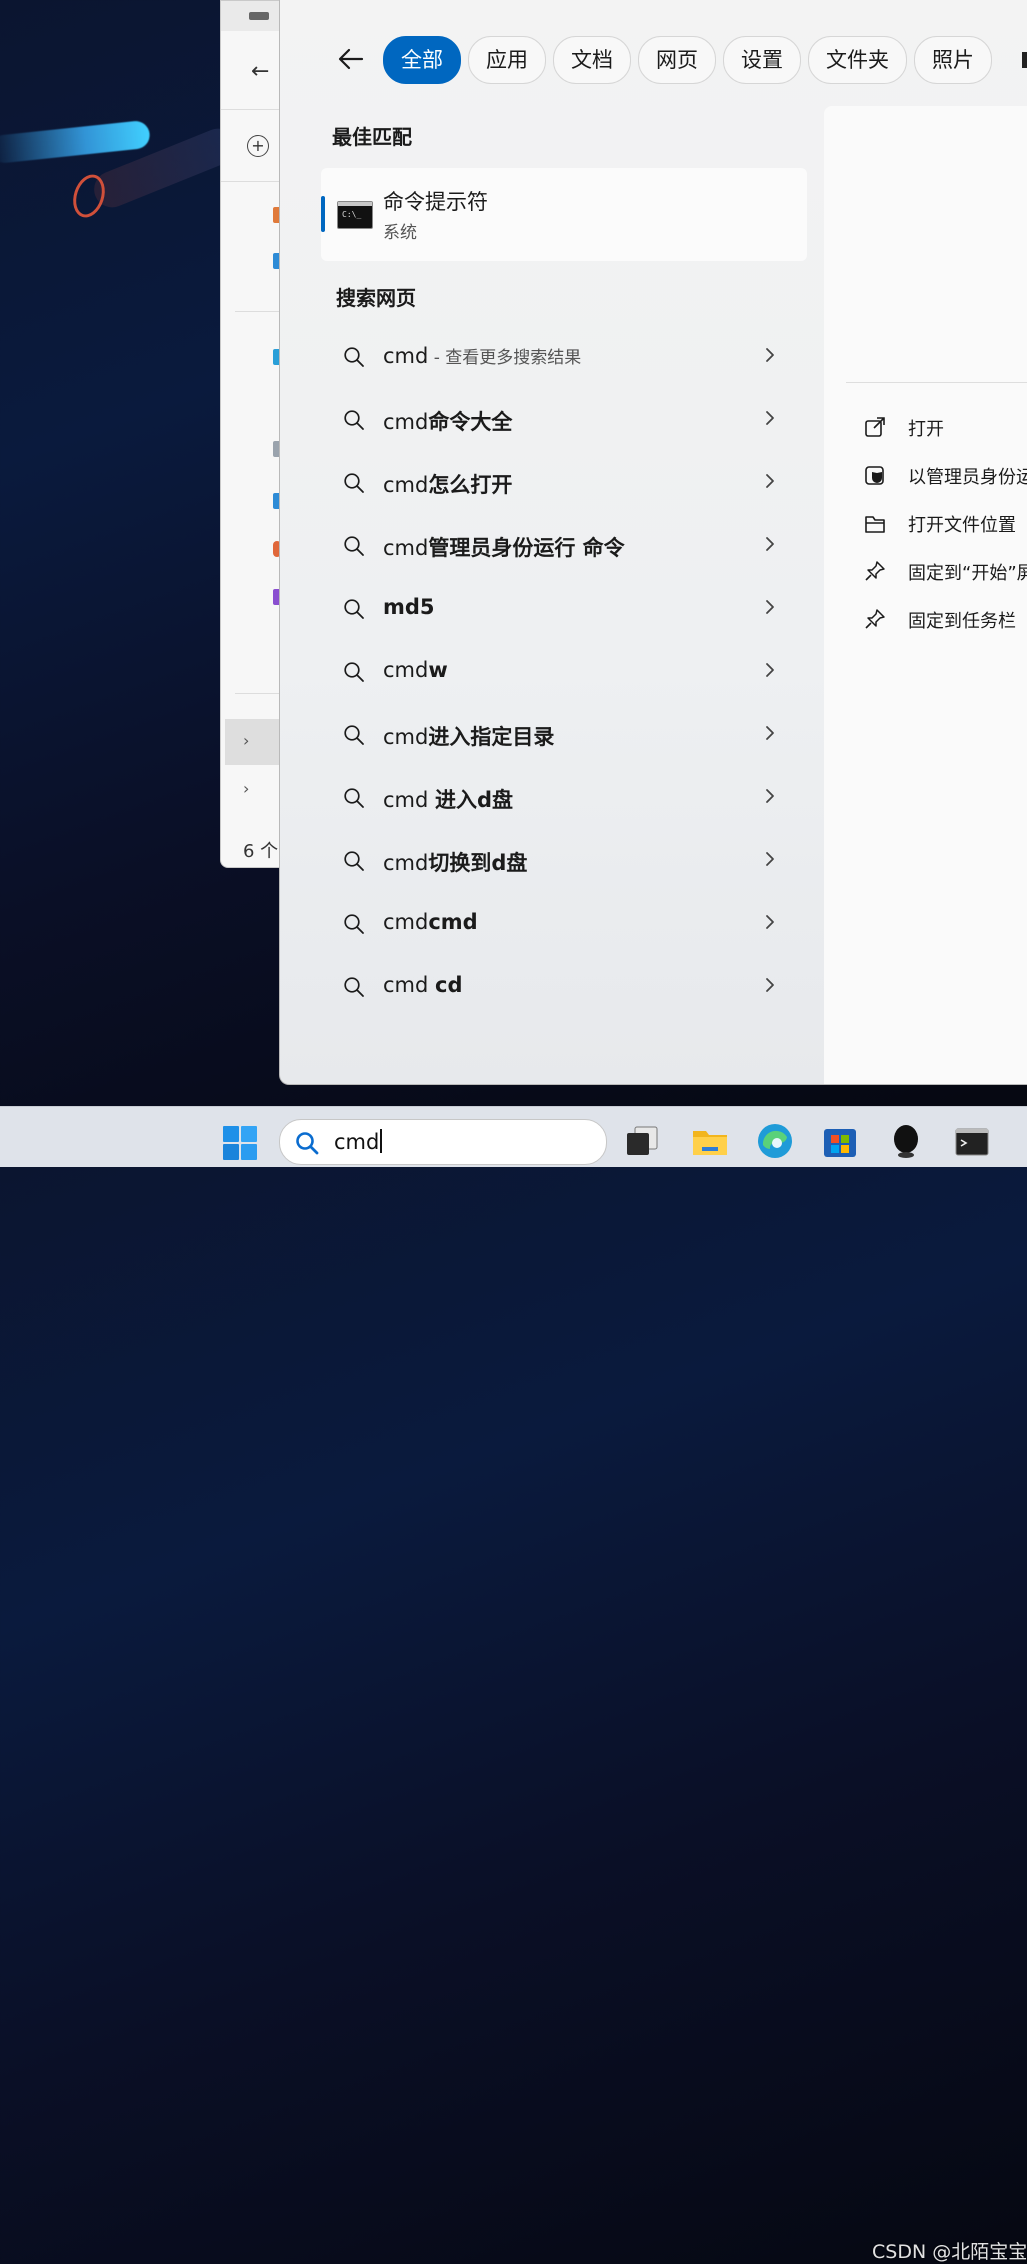 This screenshot has width=1027, height=2264. Describe the element at coordinates (840, 1141) in the screenshot. I see `microsoft-store-icon` at that location.